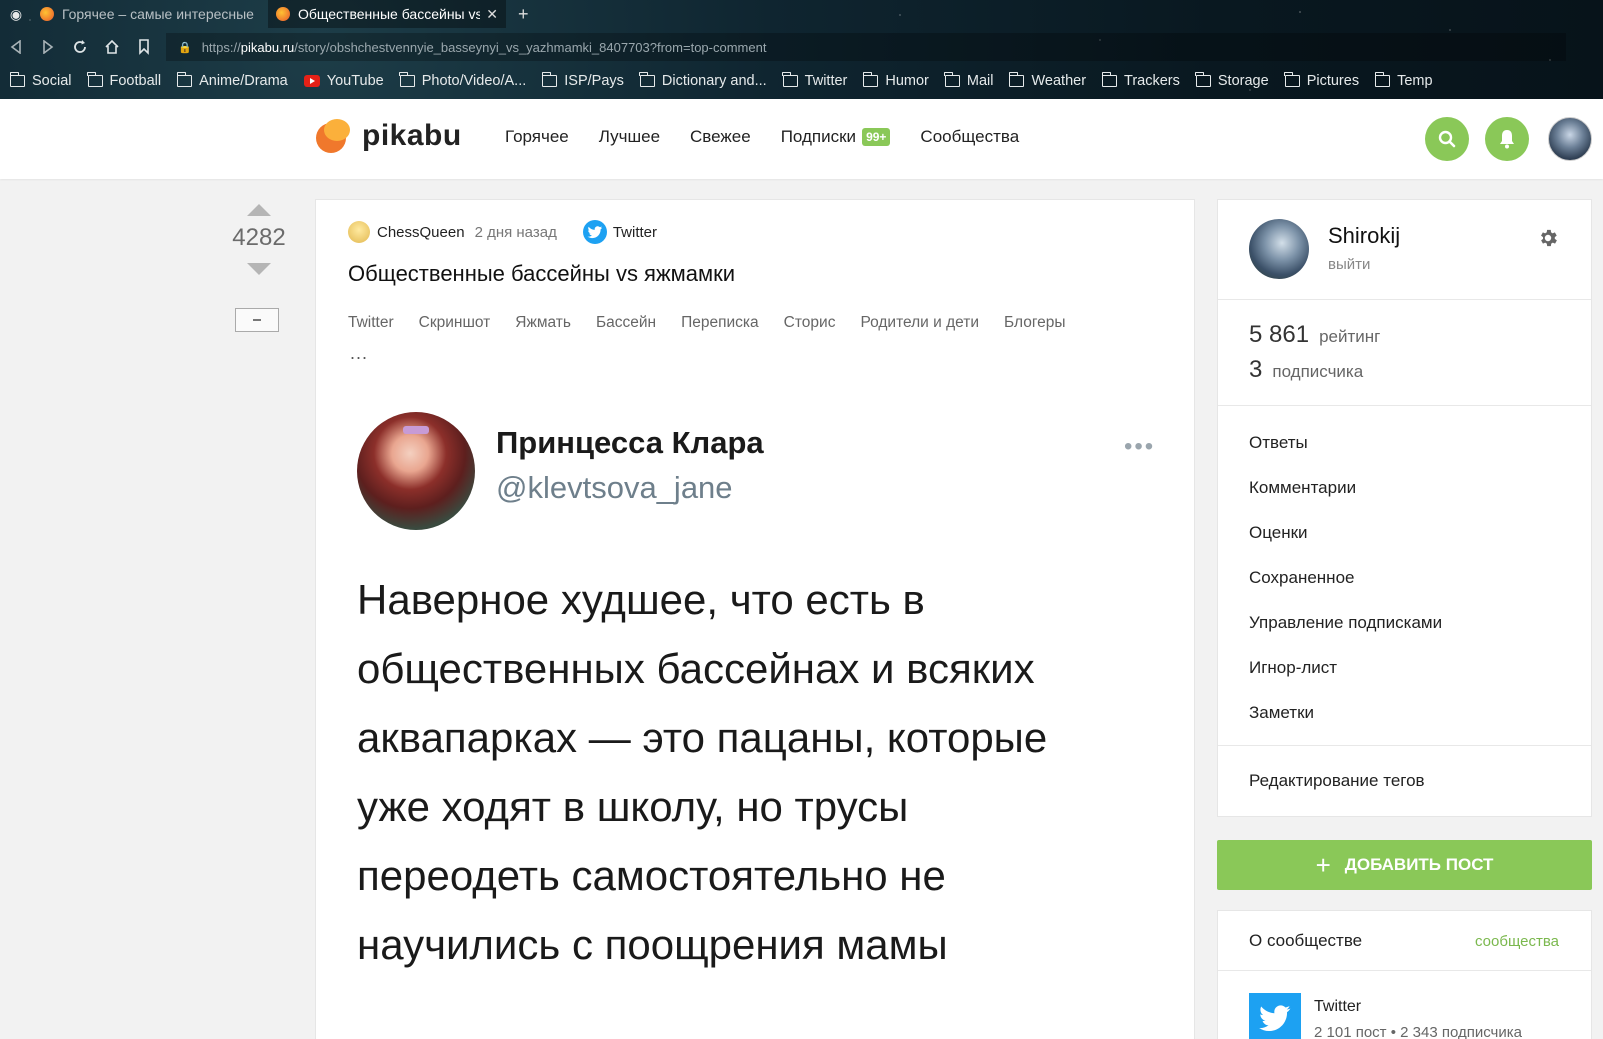 Image resolution: width=1603 pixels, height=1039 pixels. What do you see at coordinates (492, 14) in the screenshot?
I see `close-tab-icon: ✕` at bounding box center [492, 14].